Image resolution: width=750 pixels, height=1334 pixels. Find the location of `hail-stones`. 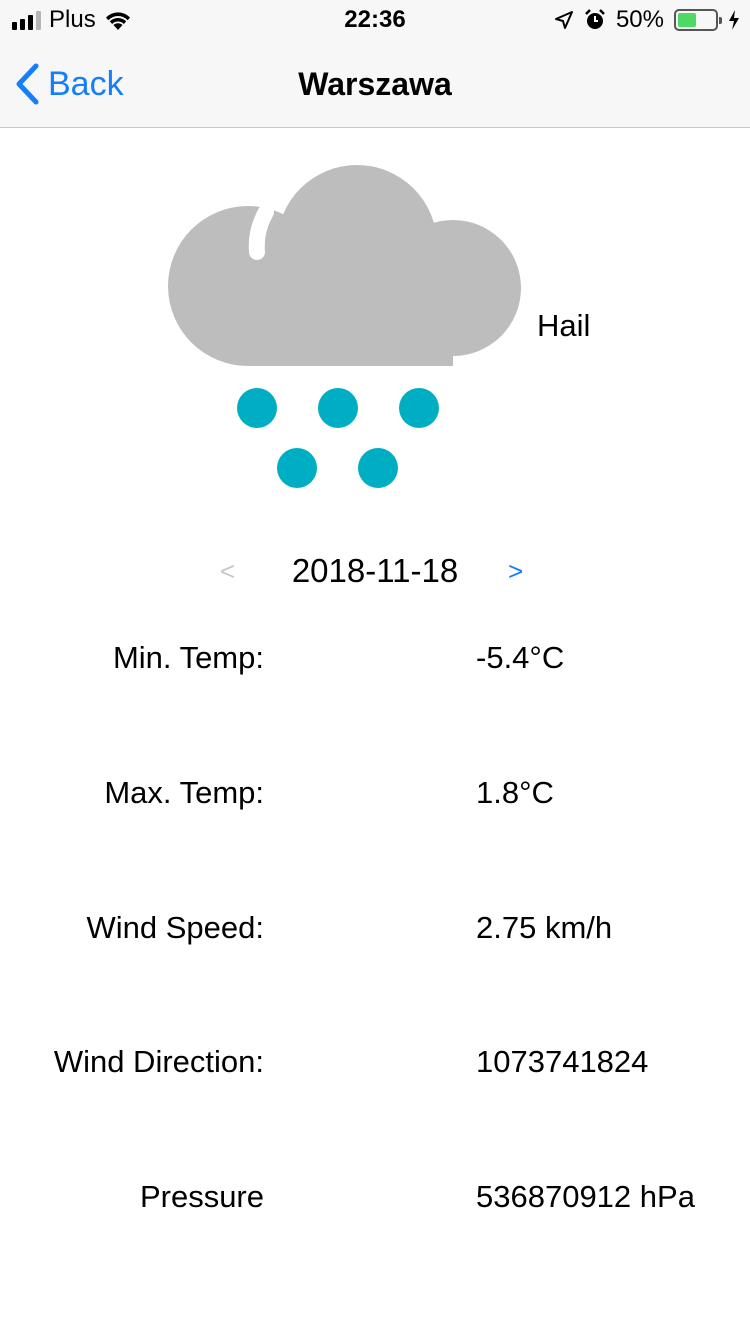

hail-stones is located at coordinates (338, 438).